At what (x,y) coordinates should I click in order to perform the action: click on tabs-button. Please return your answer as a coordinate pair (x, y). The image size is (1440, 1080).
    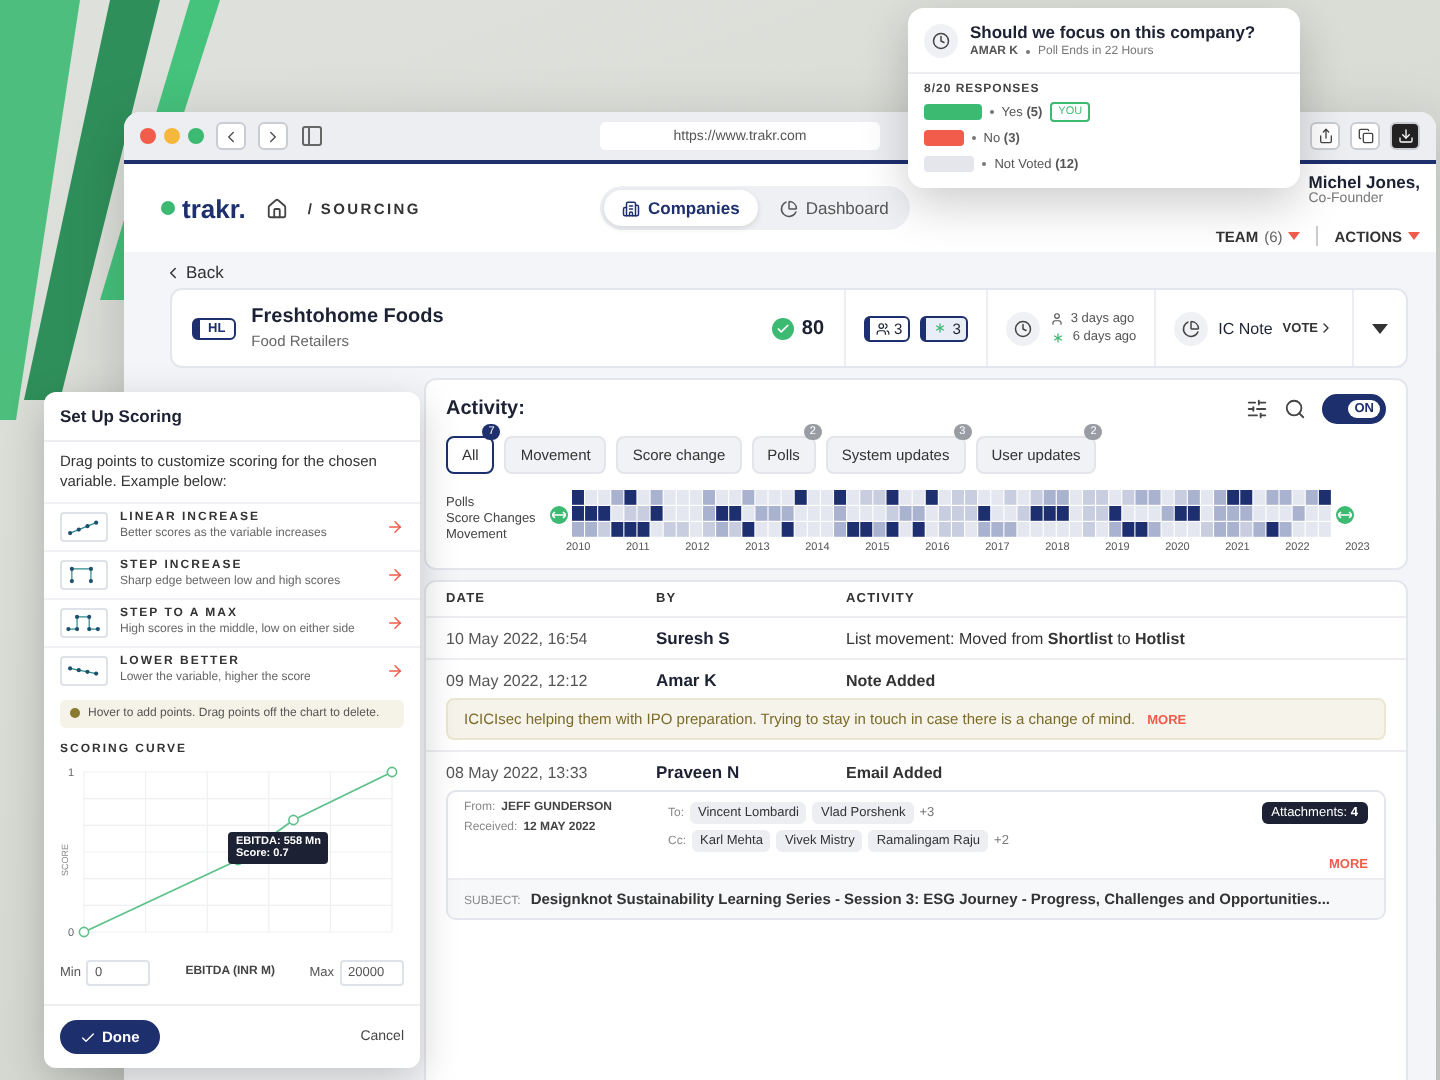
    Looking at the image, I should click on (1365, 136).